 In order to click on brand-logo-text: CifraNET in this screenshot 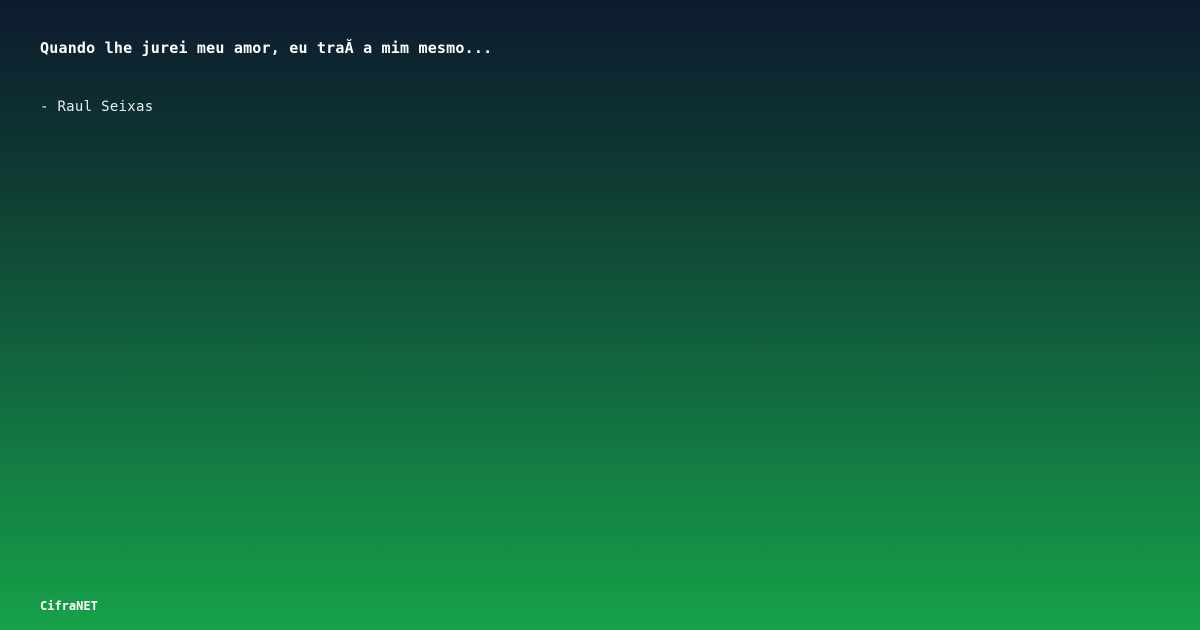, I will do `click(69, 606)`.